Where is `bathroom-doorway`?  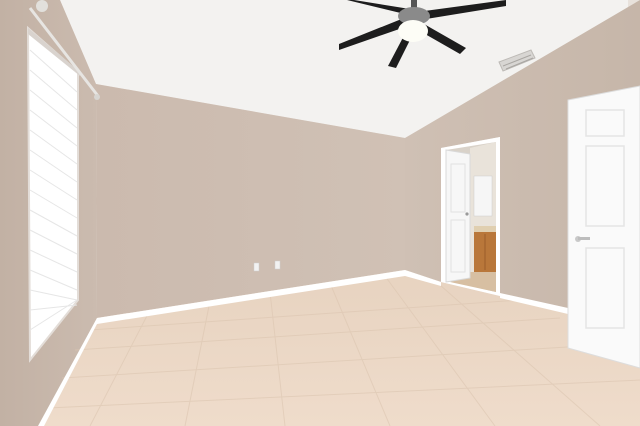 bathroom-doorway is located at coordinates (470, 216).